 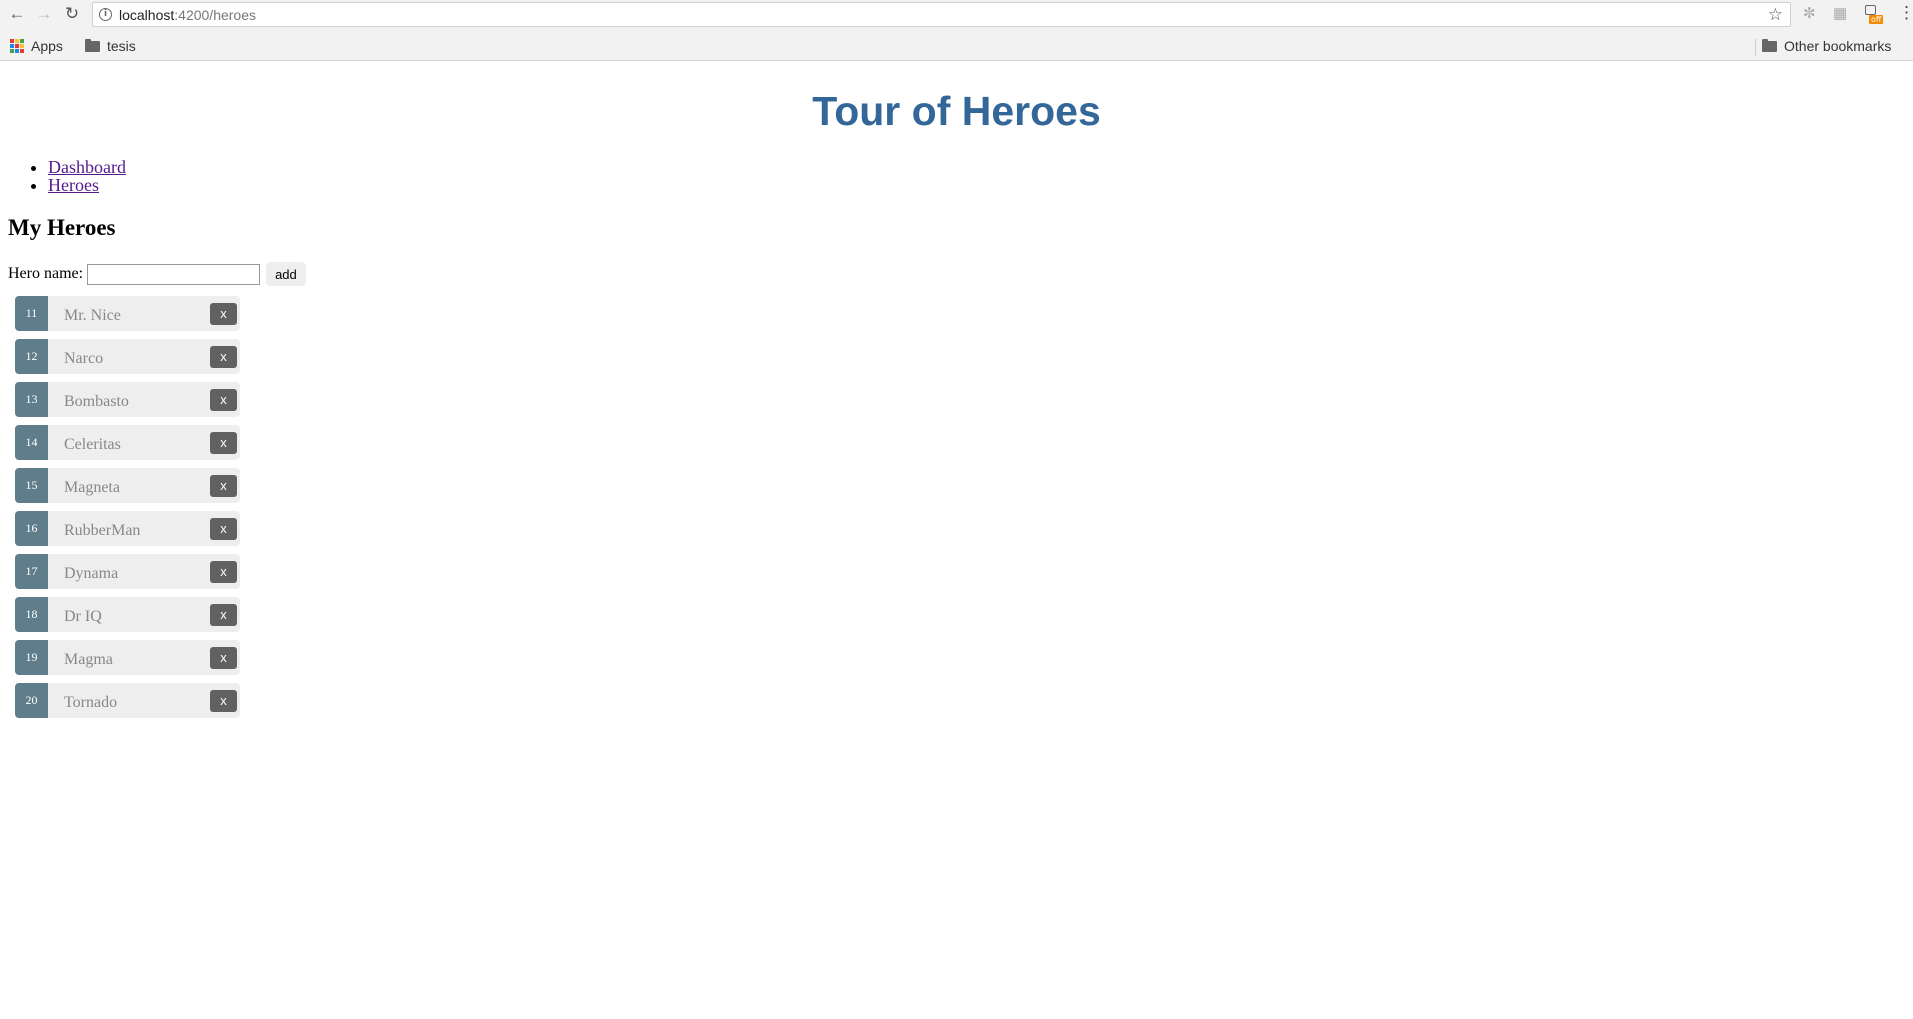 What do you see at coordinates (73, 185) in the screenshot?
I see `heroes-link: Heroes` at bounding box center [73, 185].